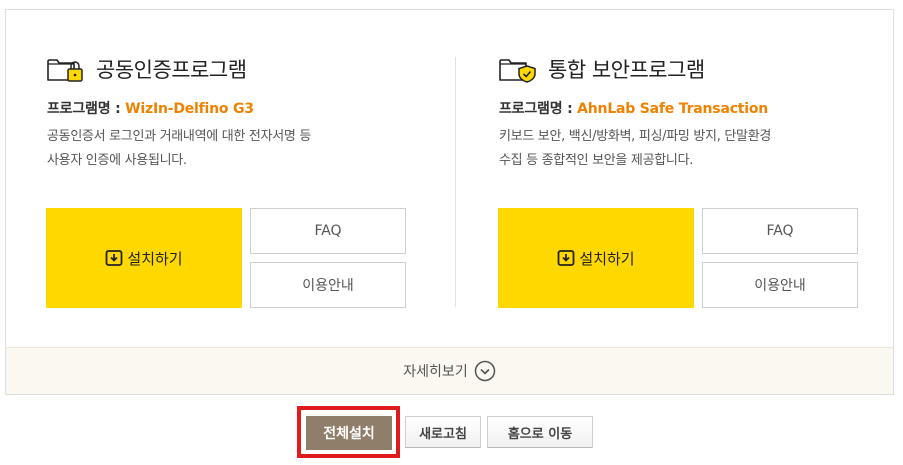 The width and height of the screenshot is (903, 465). What do you see at coordinates (435, 372) in the screenshot?
I see `view-details-label: 자세히보기` at bounding box center [435, 372].